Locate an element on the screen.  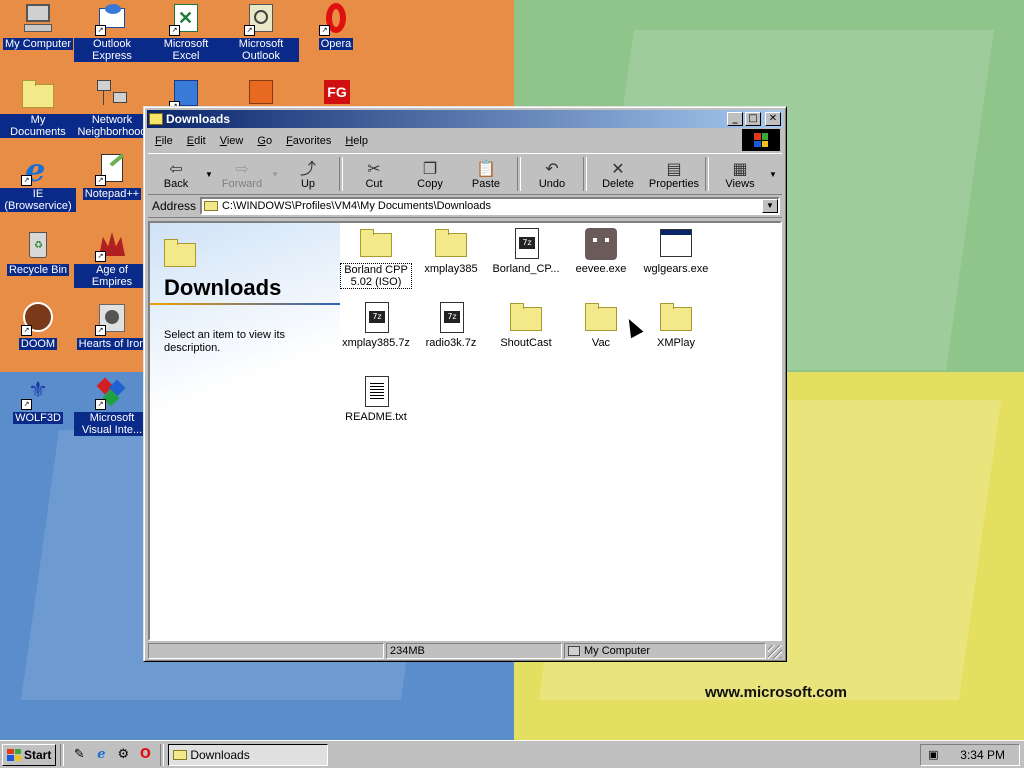
delete-button: ✕ Delete is located at coordinates (618, 174).